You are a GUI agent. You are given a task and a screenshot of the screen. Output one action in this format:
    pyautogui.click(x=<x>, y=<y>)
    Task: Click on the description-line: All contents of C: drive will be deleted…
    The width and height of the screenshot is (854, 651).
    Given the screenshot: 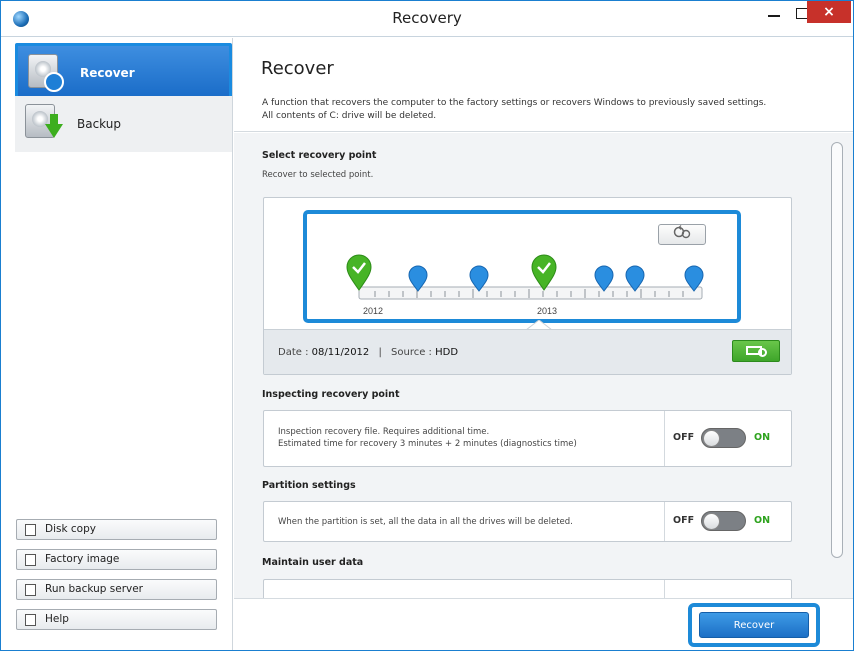 What is the action you would take?
    pyautogui.click(x=349, y=116)
    